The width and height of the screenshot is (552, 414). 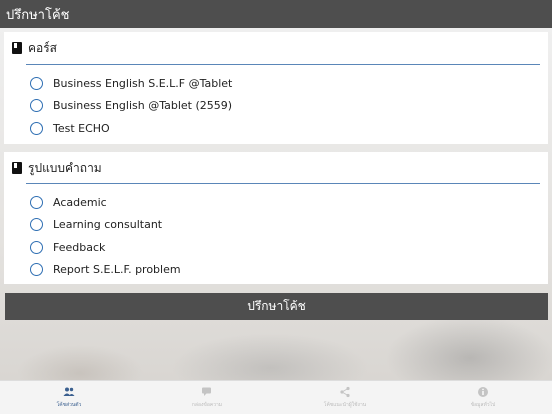 What do you see at coordinates (276, 48) in the screenshot?
I see `course-header: คอร์ส` at bounding box center [276, 48].